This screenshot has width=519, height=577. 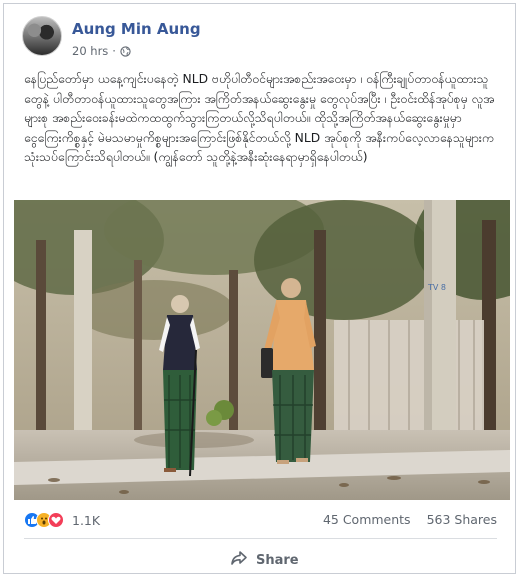 I want to click on globe-icon, so click(x=125, y=51).